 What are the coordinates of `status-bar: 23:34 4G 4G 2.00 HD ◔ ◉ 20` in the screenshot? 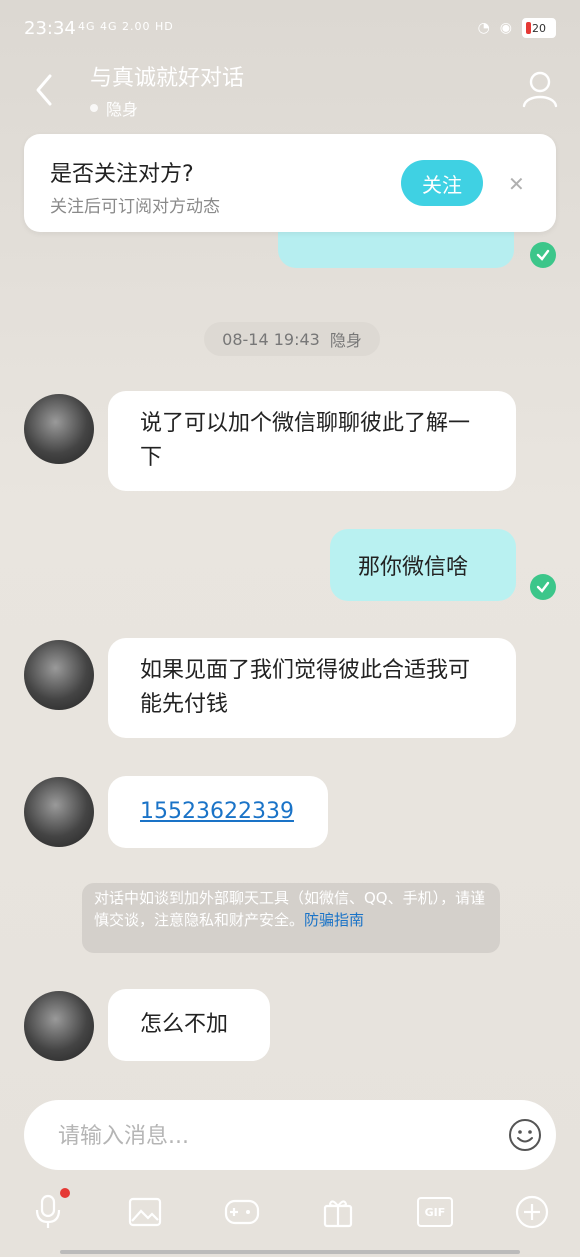 It's located at (290, 30).